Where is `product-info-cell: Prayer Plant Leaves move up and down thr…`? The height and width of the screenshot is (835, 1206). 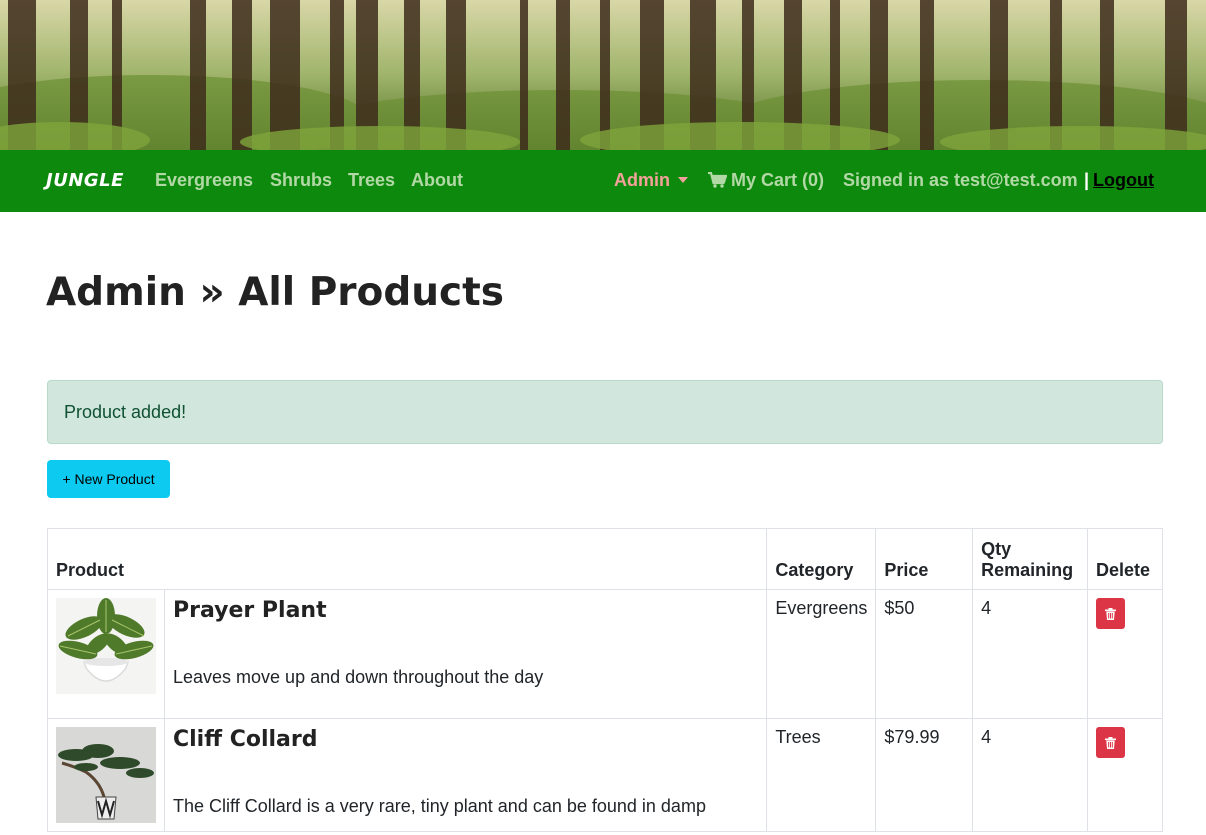
product-info-cell: Prayer Plant Leaves move up and down thr… is located at coordinates (465, 654).